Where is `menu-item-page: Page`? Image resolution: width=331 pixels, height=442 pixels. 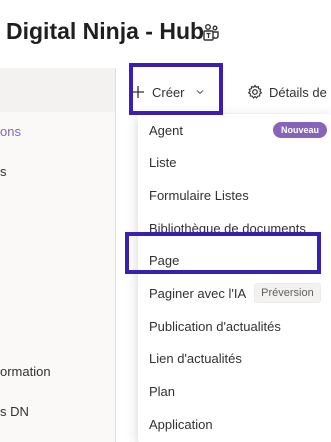
menu-item-page: Page is located at coordinates (234, 260).